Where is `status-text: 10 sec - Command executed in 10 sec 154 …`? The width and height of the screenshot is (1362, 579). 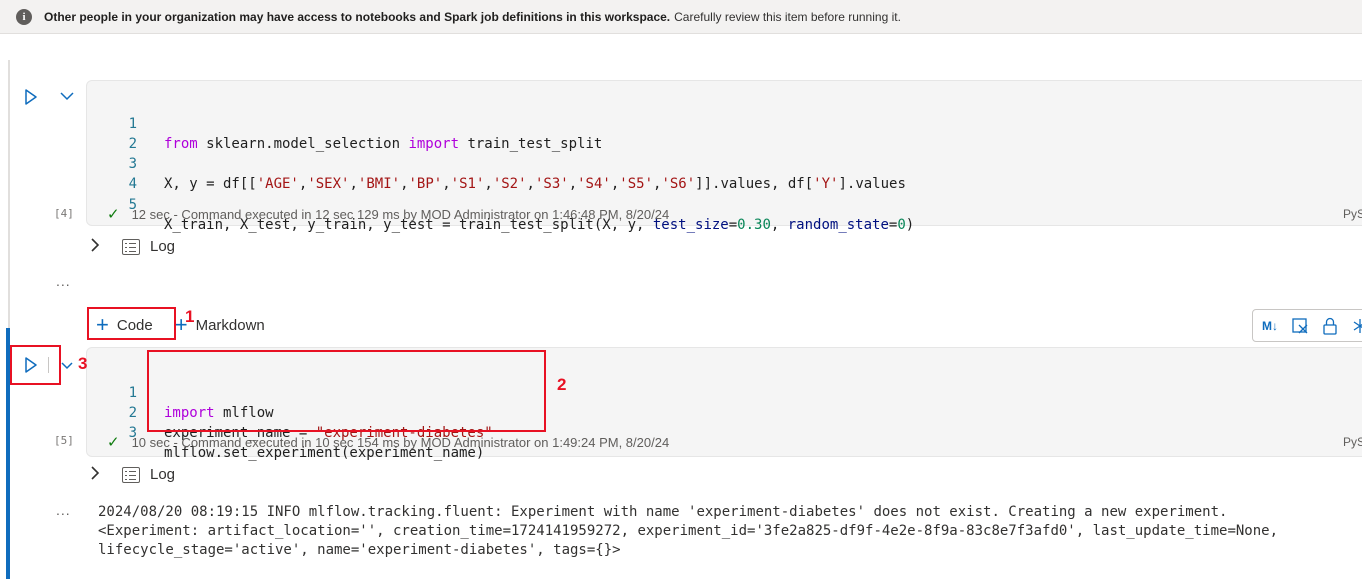
status-text: 10 sec - Command executed in 10 sec 154 … is located at coordinates (400, 442).